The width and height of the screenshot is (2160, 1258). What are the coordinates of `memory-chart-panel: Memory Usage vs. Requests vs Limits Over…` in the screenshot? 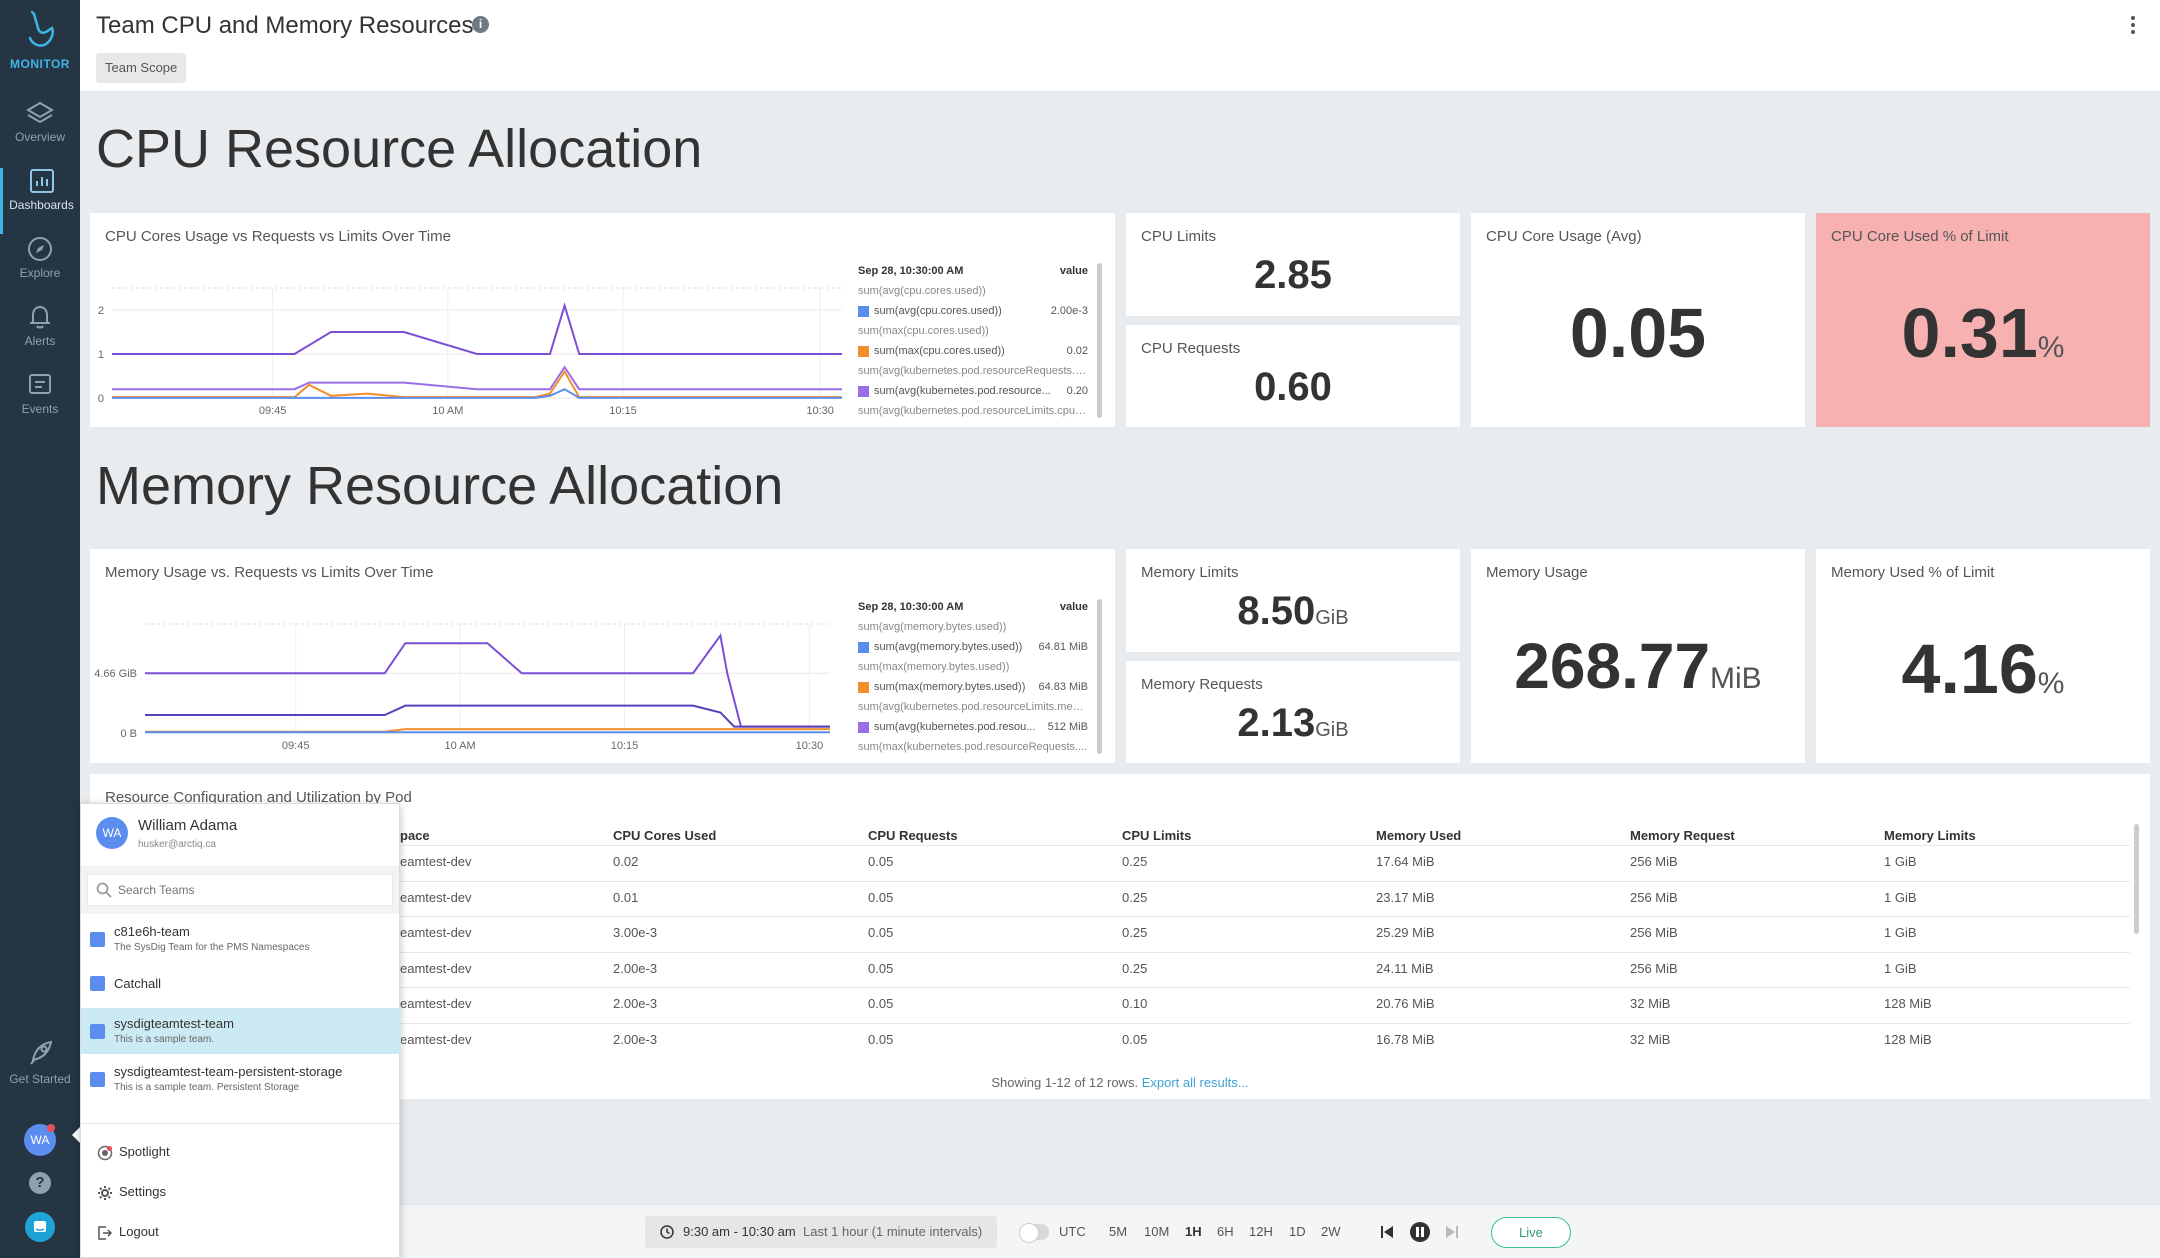 It's located at (602, 656).